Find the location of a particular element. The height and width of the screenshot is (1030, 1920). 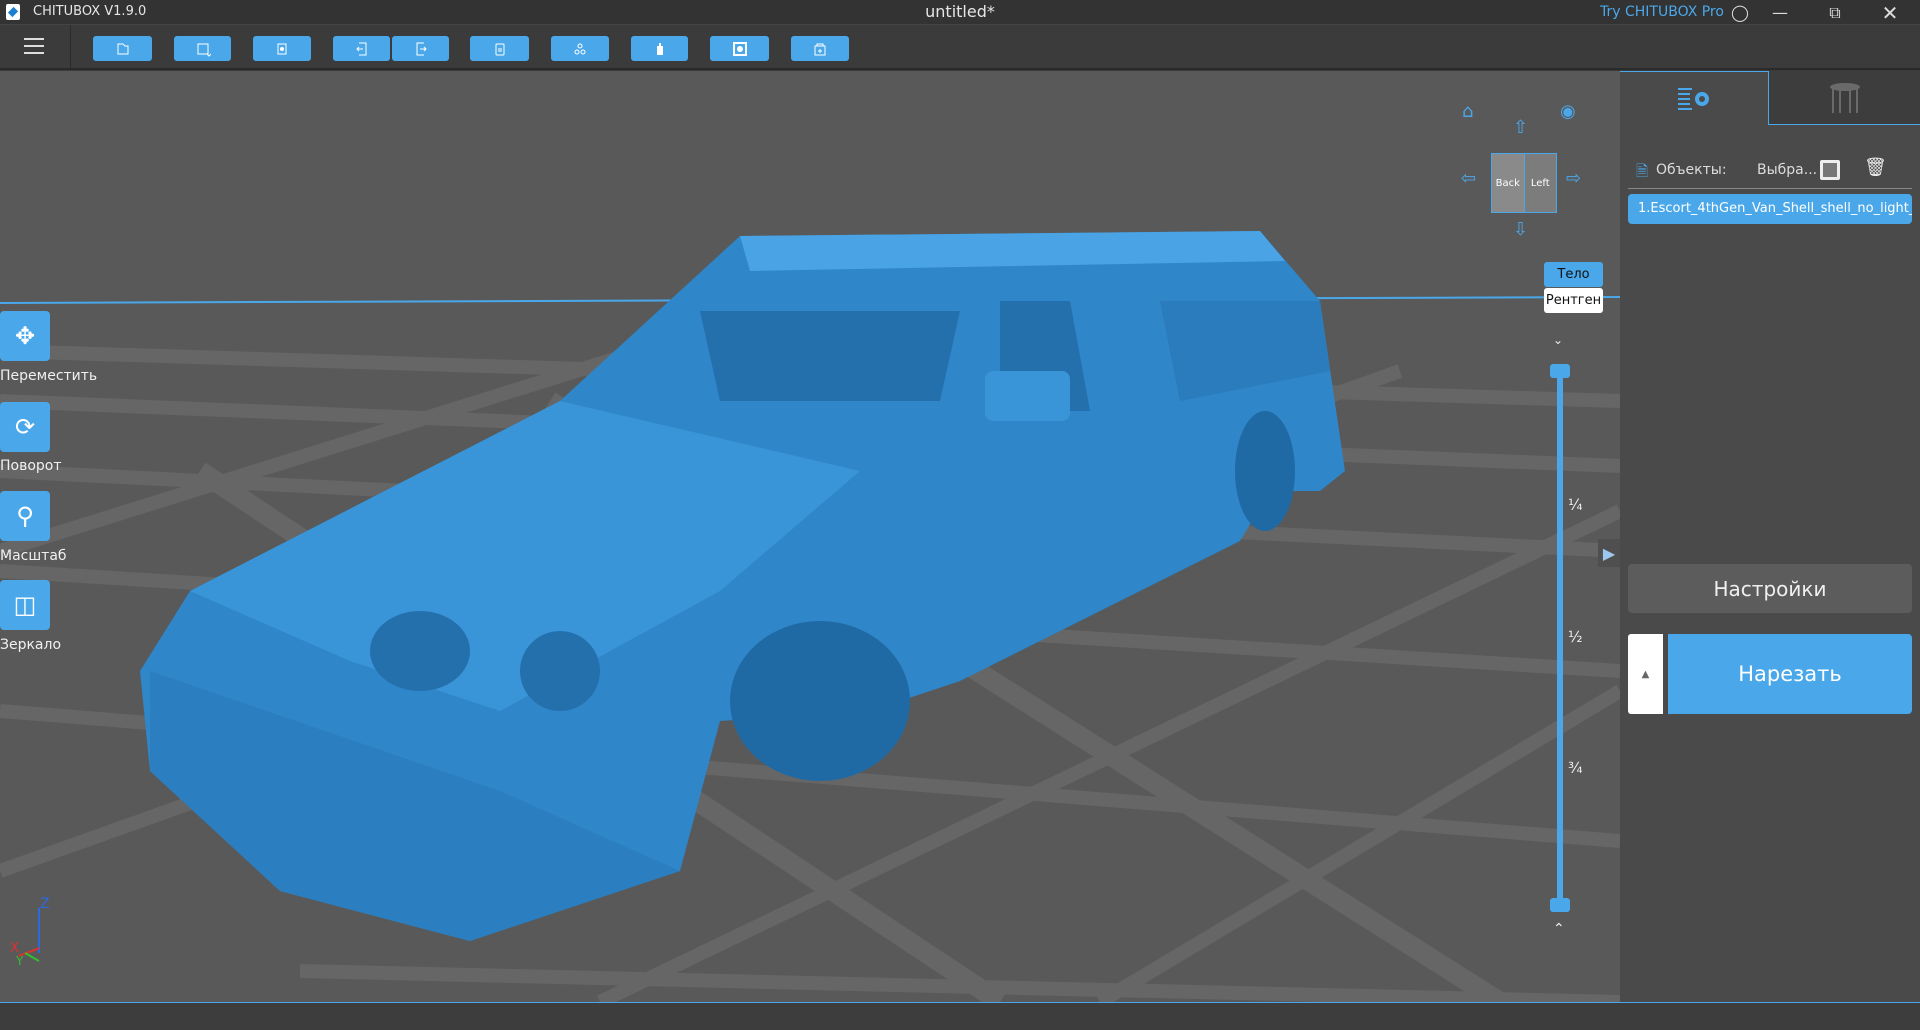

rotate-icon: ⟳ is located at coordinates (25, 427).